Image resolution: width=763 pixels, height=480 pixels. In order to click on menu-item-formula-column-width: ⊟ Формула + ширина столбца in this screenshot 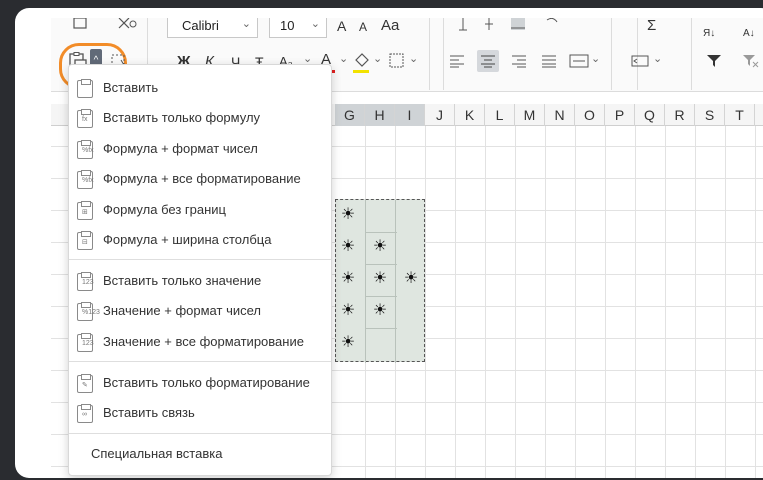, I will do `click(200, 240)`.